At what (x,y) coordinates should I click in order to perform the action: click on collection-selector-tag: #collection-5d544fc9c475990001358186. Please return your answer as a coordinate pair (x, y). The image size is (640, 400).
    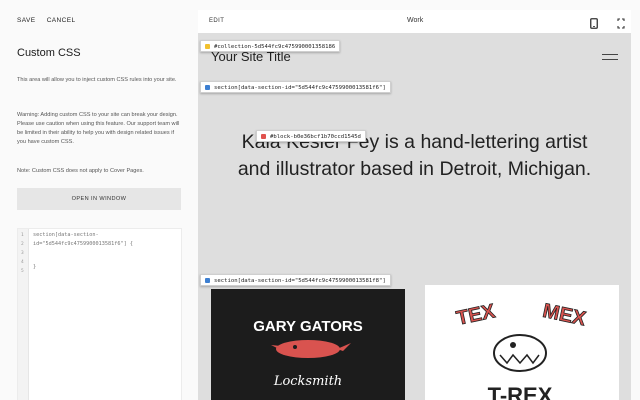
    Looking at the image, I should click on (270, 46).